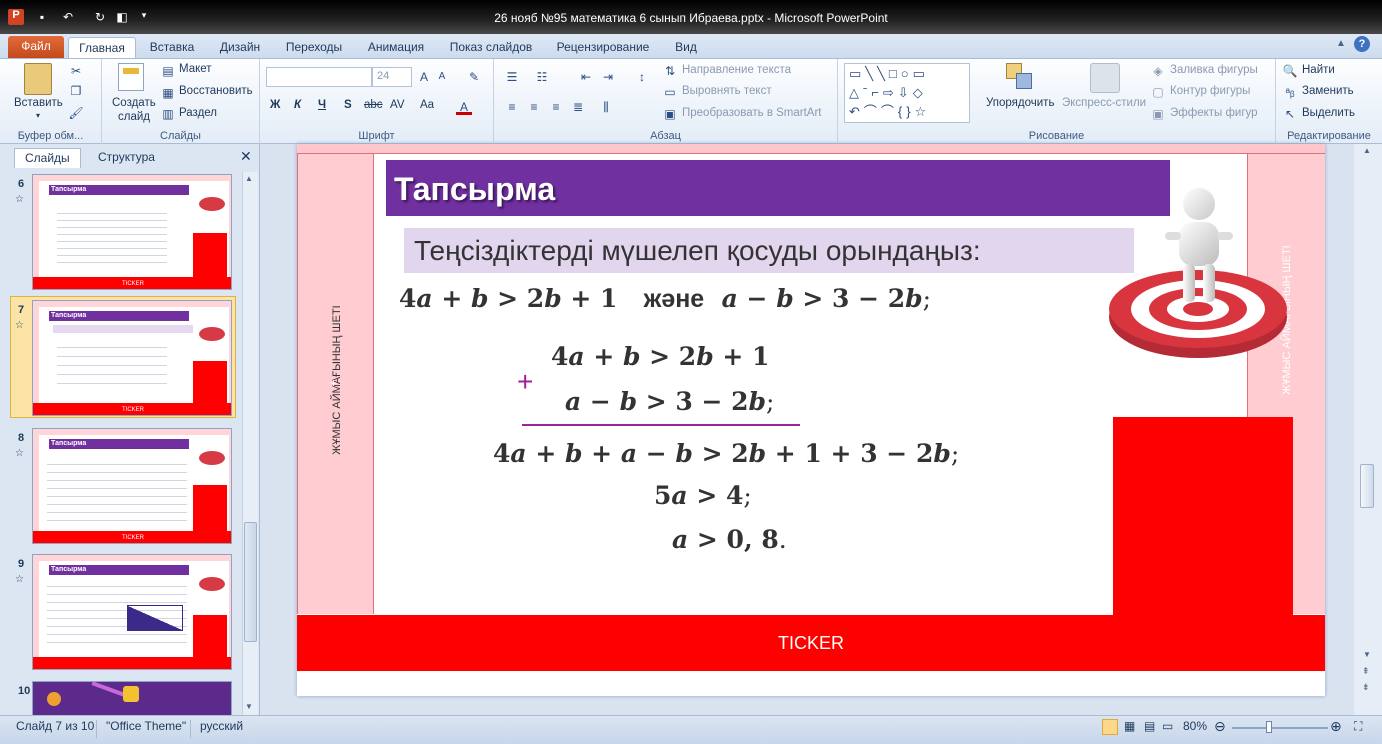  Describe the element at coordinates (1214, 70) in the screenshot. I see `shape-fill-button: Заливка фигуры` at that location.